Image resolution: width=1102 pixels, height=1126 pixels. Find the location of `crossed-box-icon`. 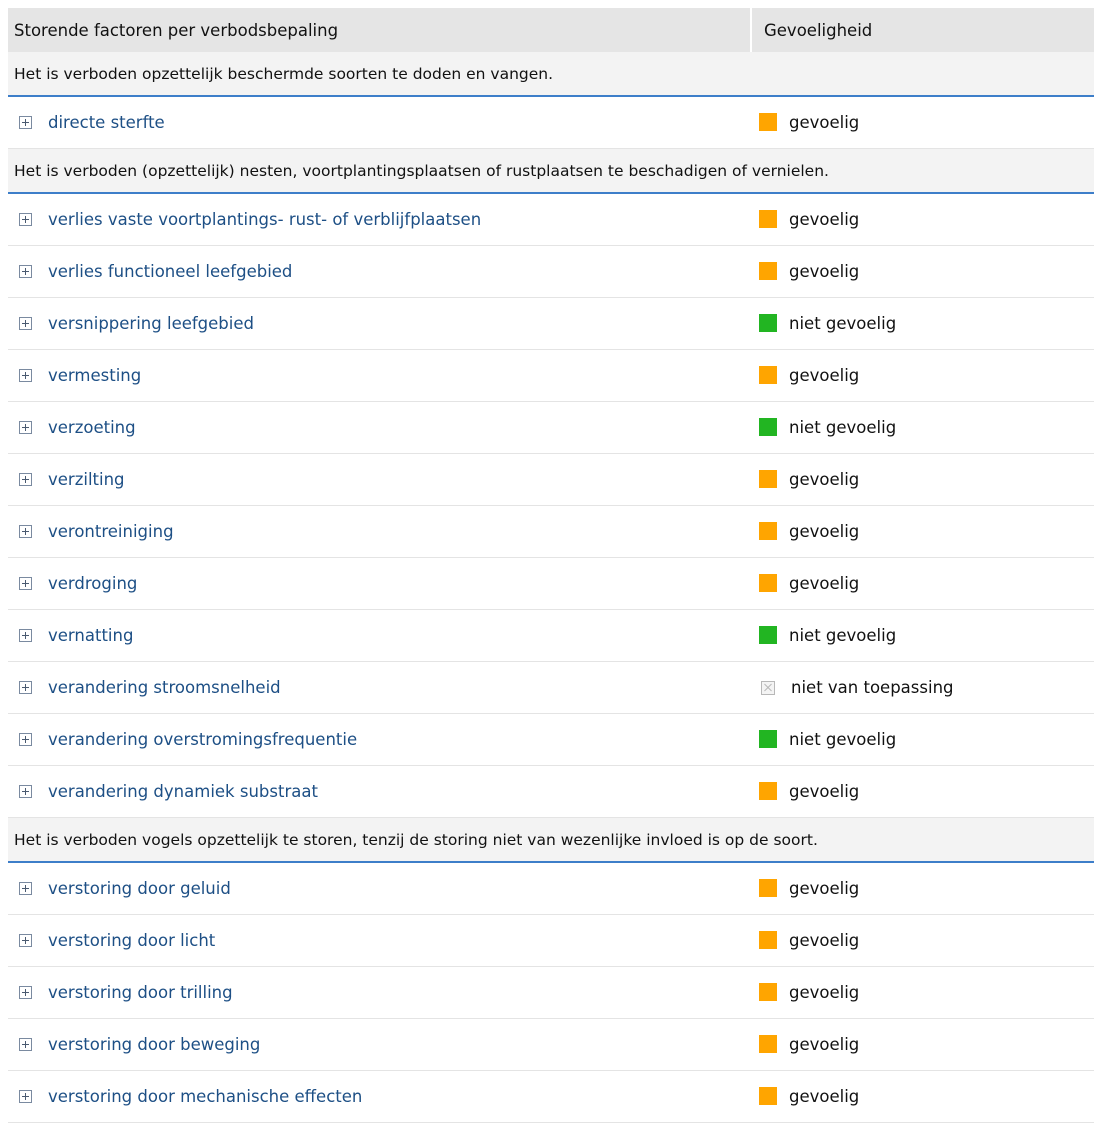

crossed-box-icon is located at coordinates (768, 687).